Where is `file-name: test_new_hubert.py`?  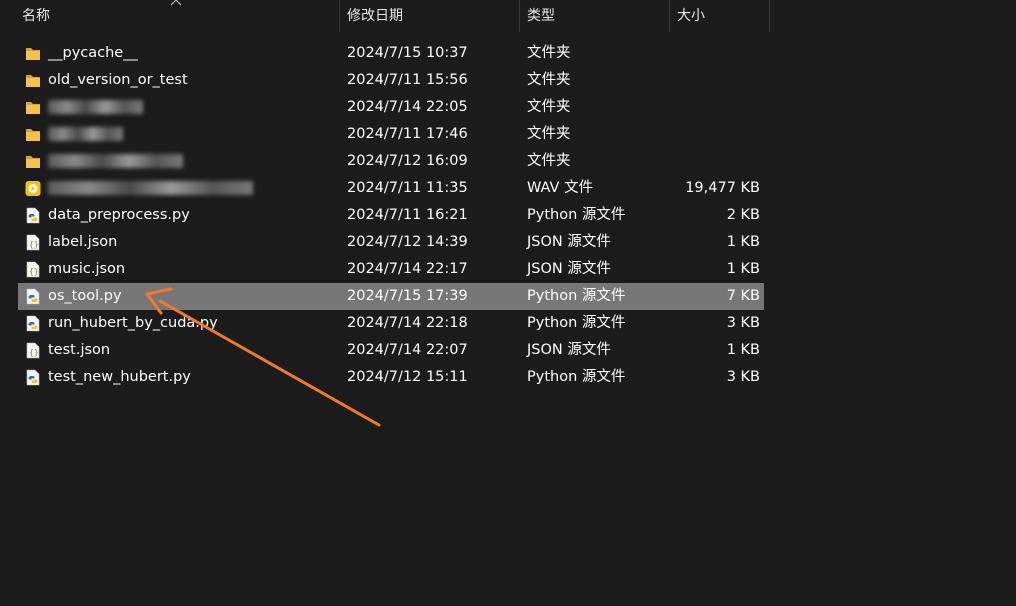 file-name: test_new_hubert.py is located at coordinates (119, 377).